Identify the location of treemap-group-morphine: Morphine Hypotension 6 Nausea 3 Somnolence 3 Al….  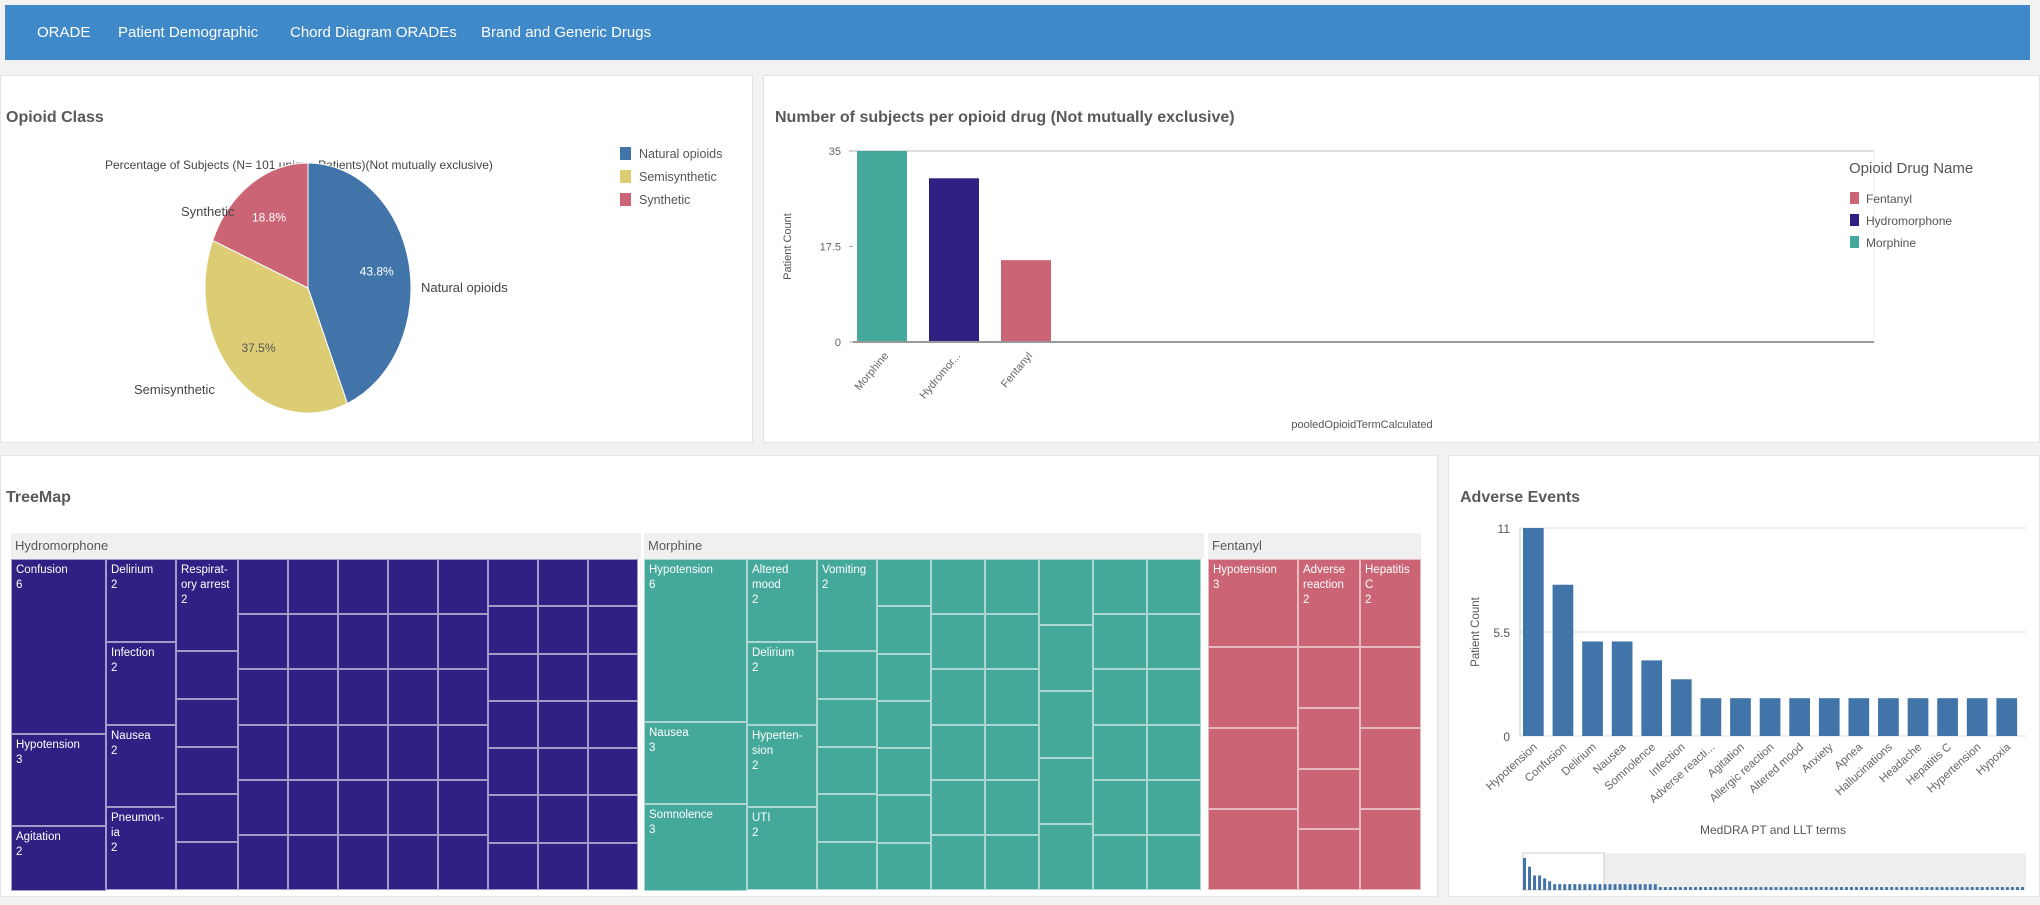
(924, 712).